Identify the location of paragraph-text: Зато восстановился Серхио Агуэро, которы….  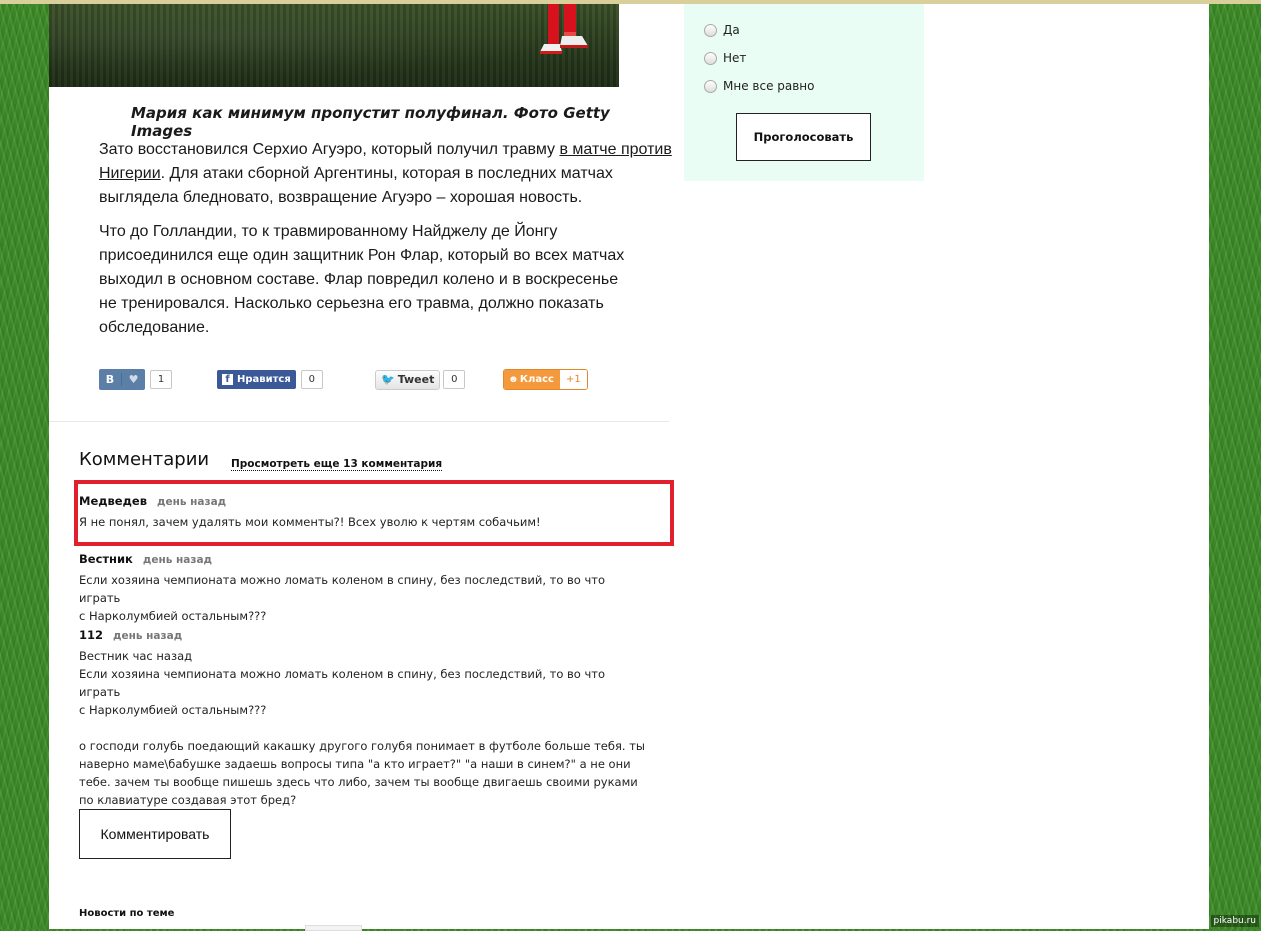
(329, 149).